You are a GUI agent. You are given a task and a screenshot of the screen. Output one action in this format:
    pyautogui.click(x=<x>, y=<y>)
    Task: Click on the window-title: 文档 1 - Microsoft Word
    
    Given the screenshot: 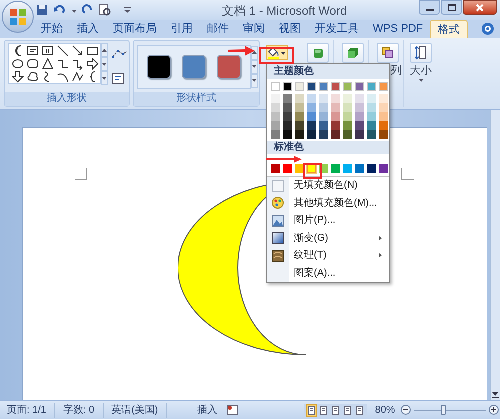 What is the action you would take?
    pyautogui.click(x=285, y=11)
    